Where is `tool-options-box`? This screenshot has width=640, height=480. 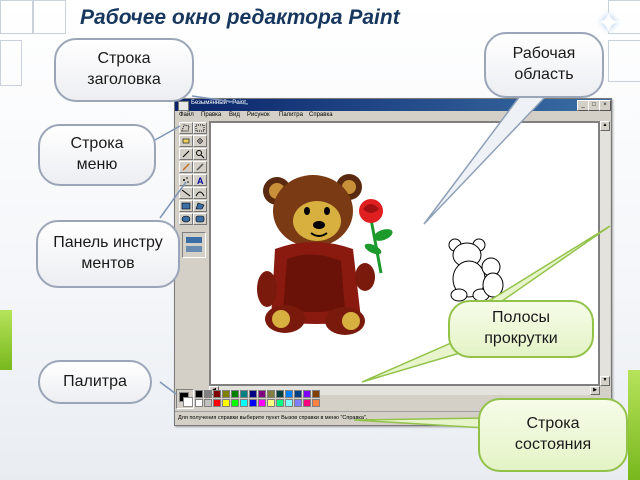 tool-options-box is located at coordinates (194, 245).